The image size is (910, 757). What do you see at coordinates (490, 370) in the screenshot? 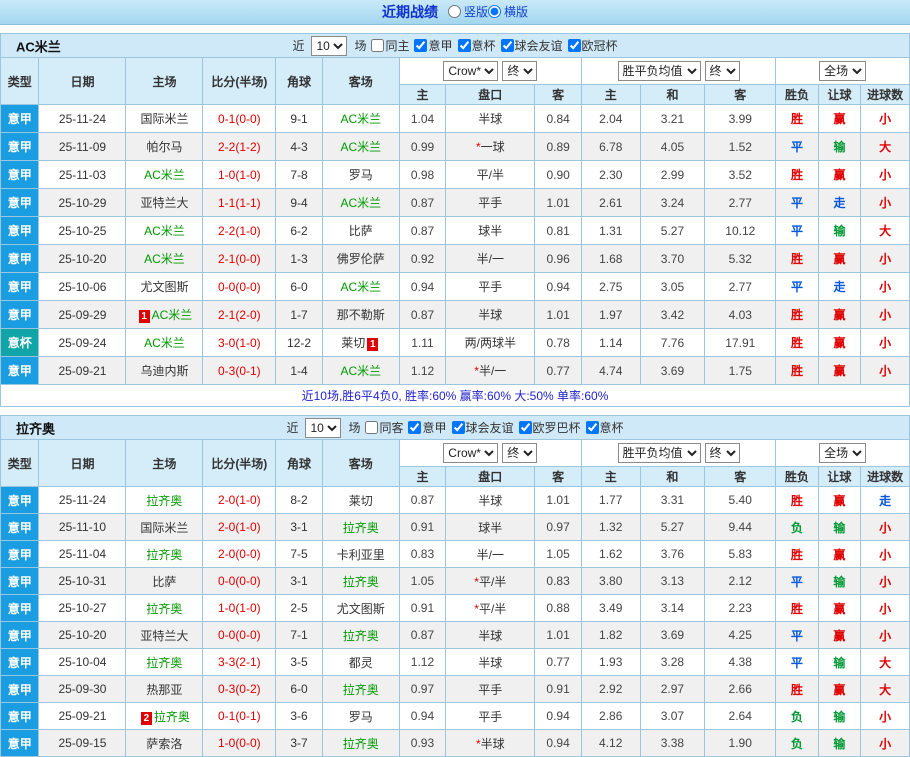
I see `handicap: *半/一` at bounding box center [490, 370].